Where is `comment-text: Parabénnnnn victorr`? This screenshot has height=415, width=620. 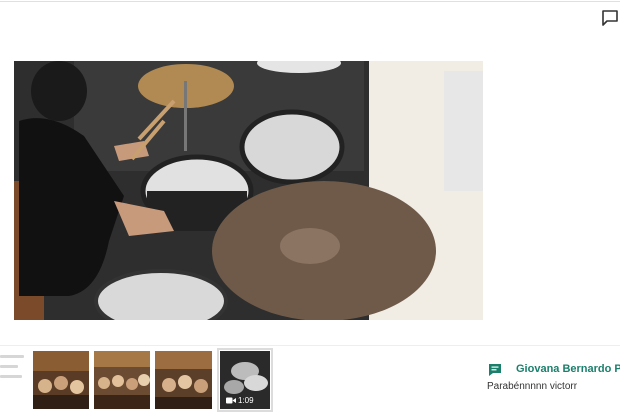 comment-text: Parabénnnnn victorr is located at coordinates (532, 386).